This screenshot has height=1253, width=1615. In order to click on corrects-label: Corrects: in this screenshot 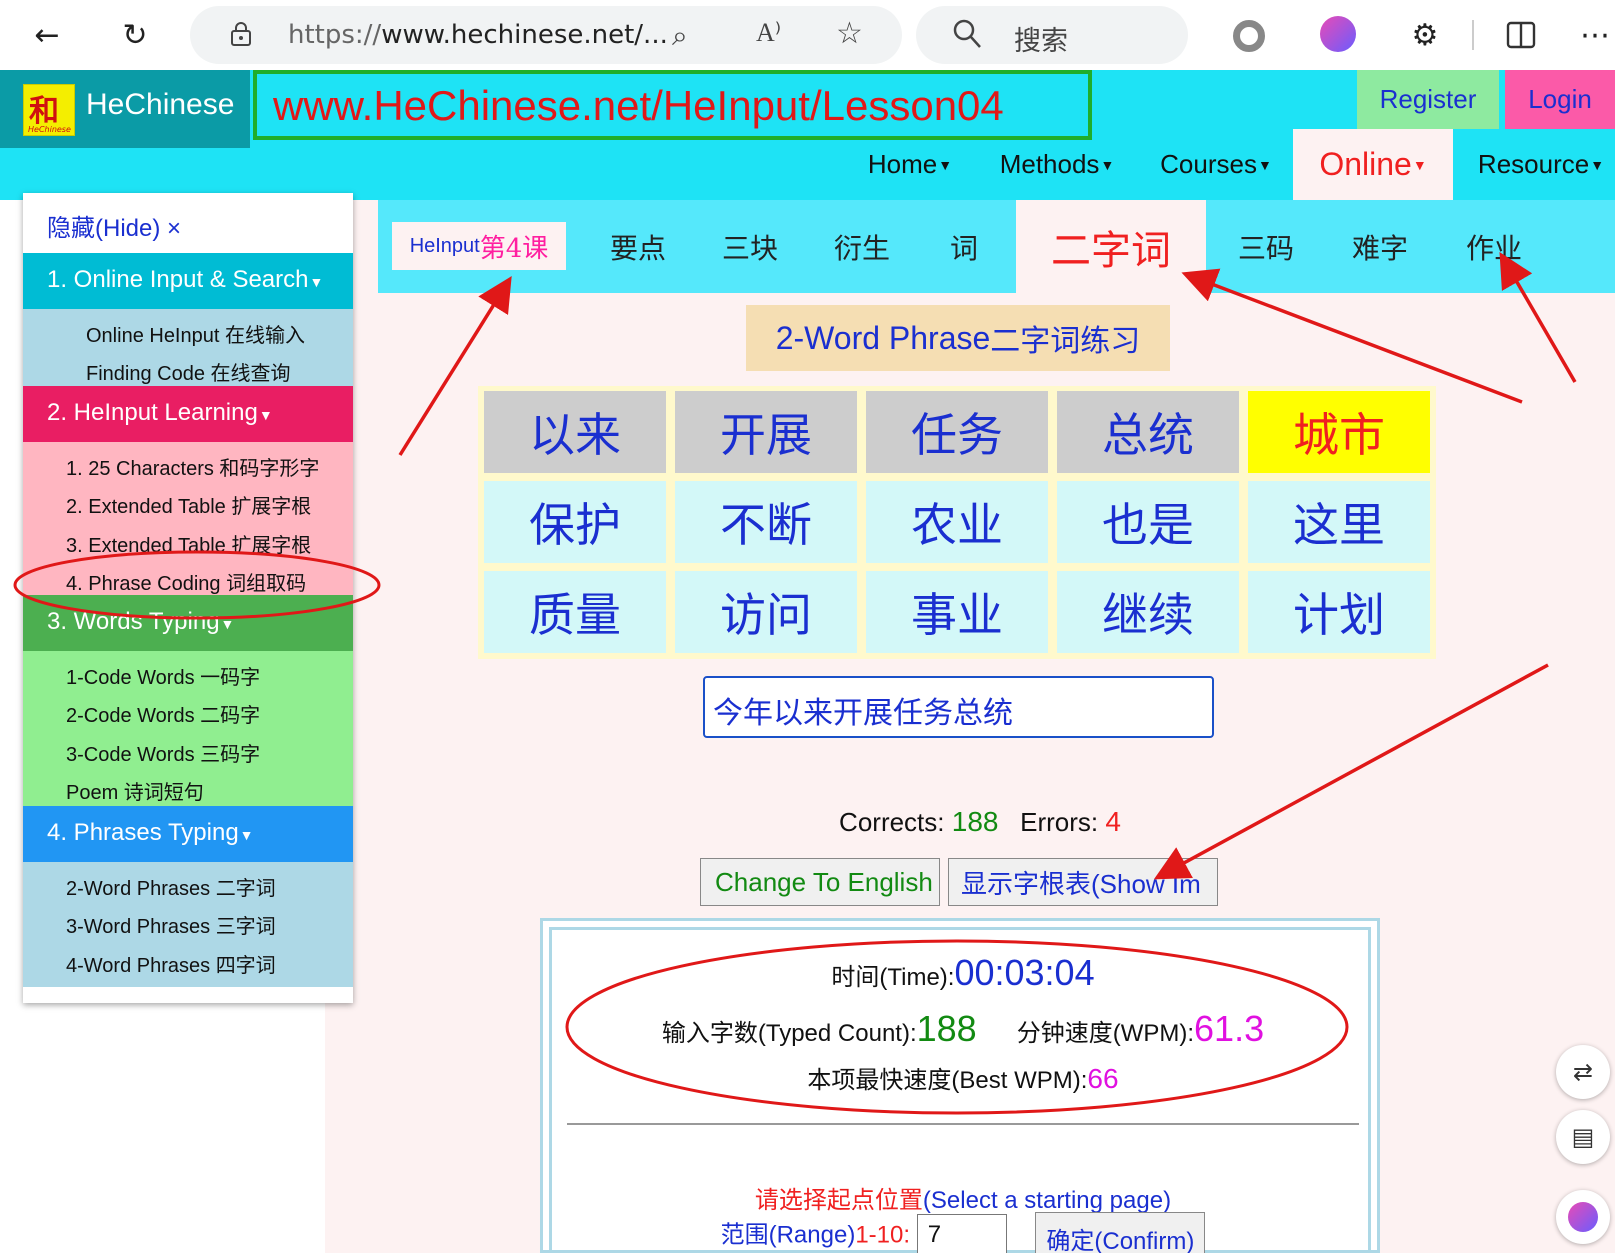, I will do `click(892, 822)`.